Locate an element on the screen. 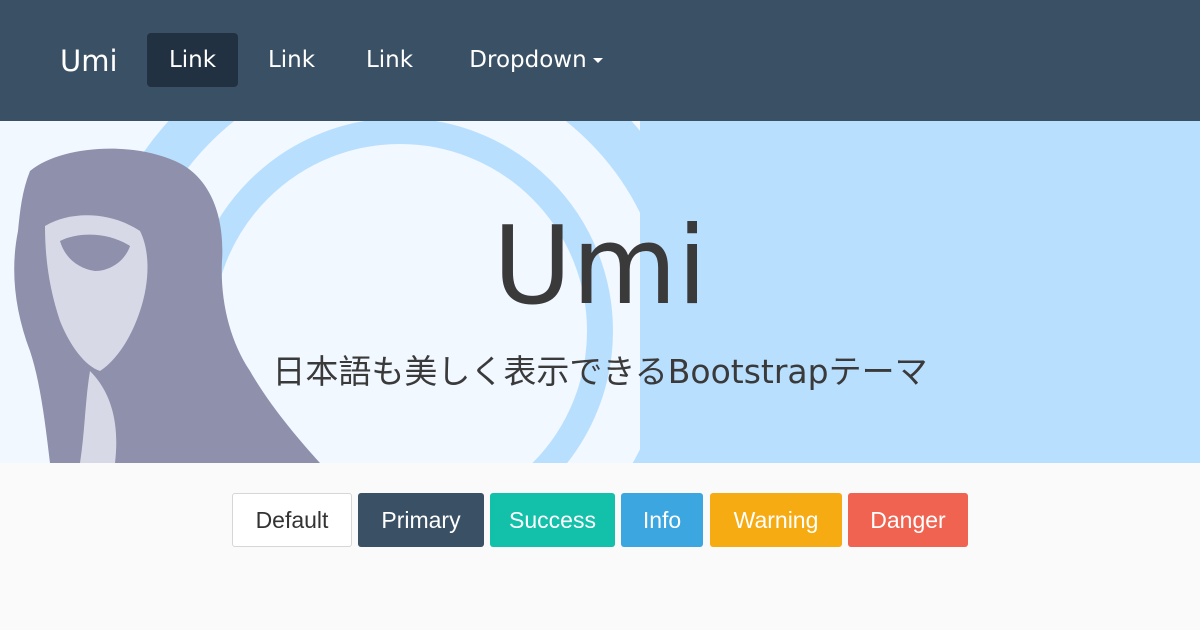 The width and height of the screenshot is (1200, 630). warning-button: Warning is located at coordinates (776, 520).